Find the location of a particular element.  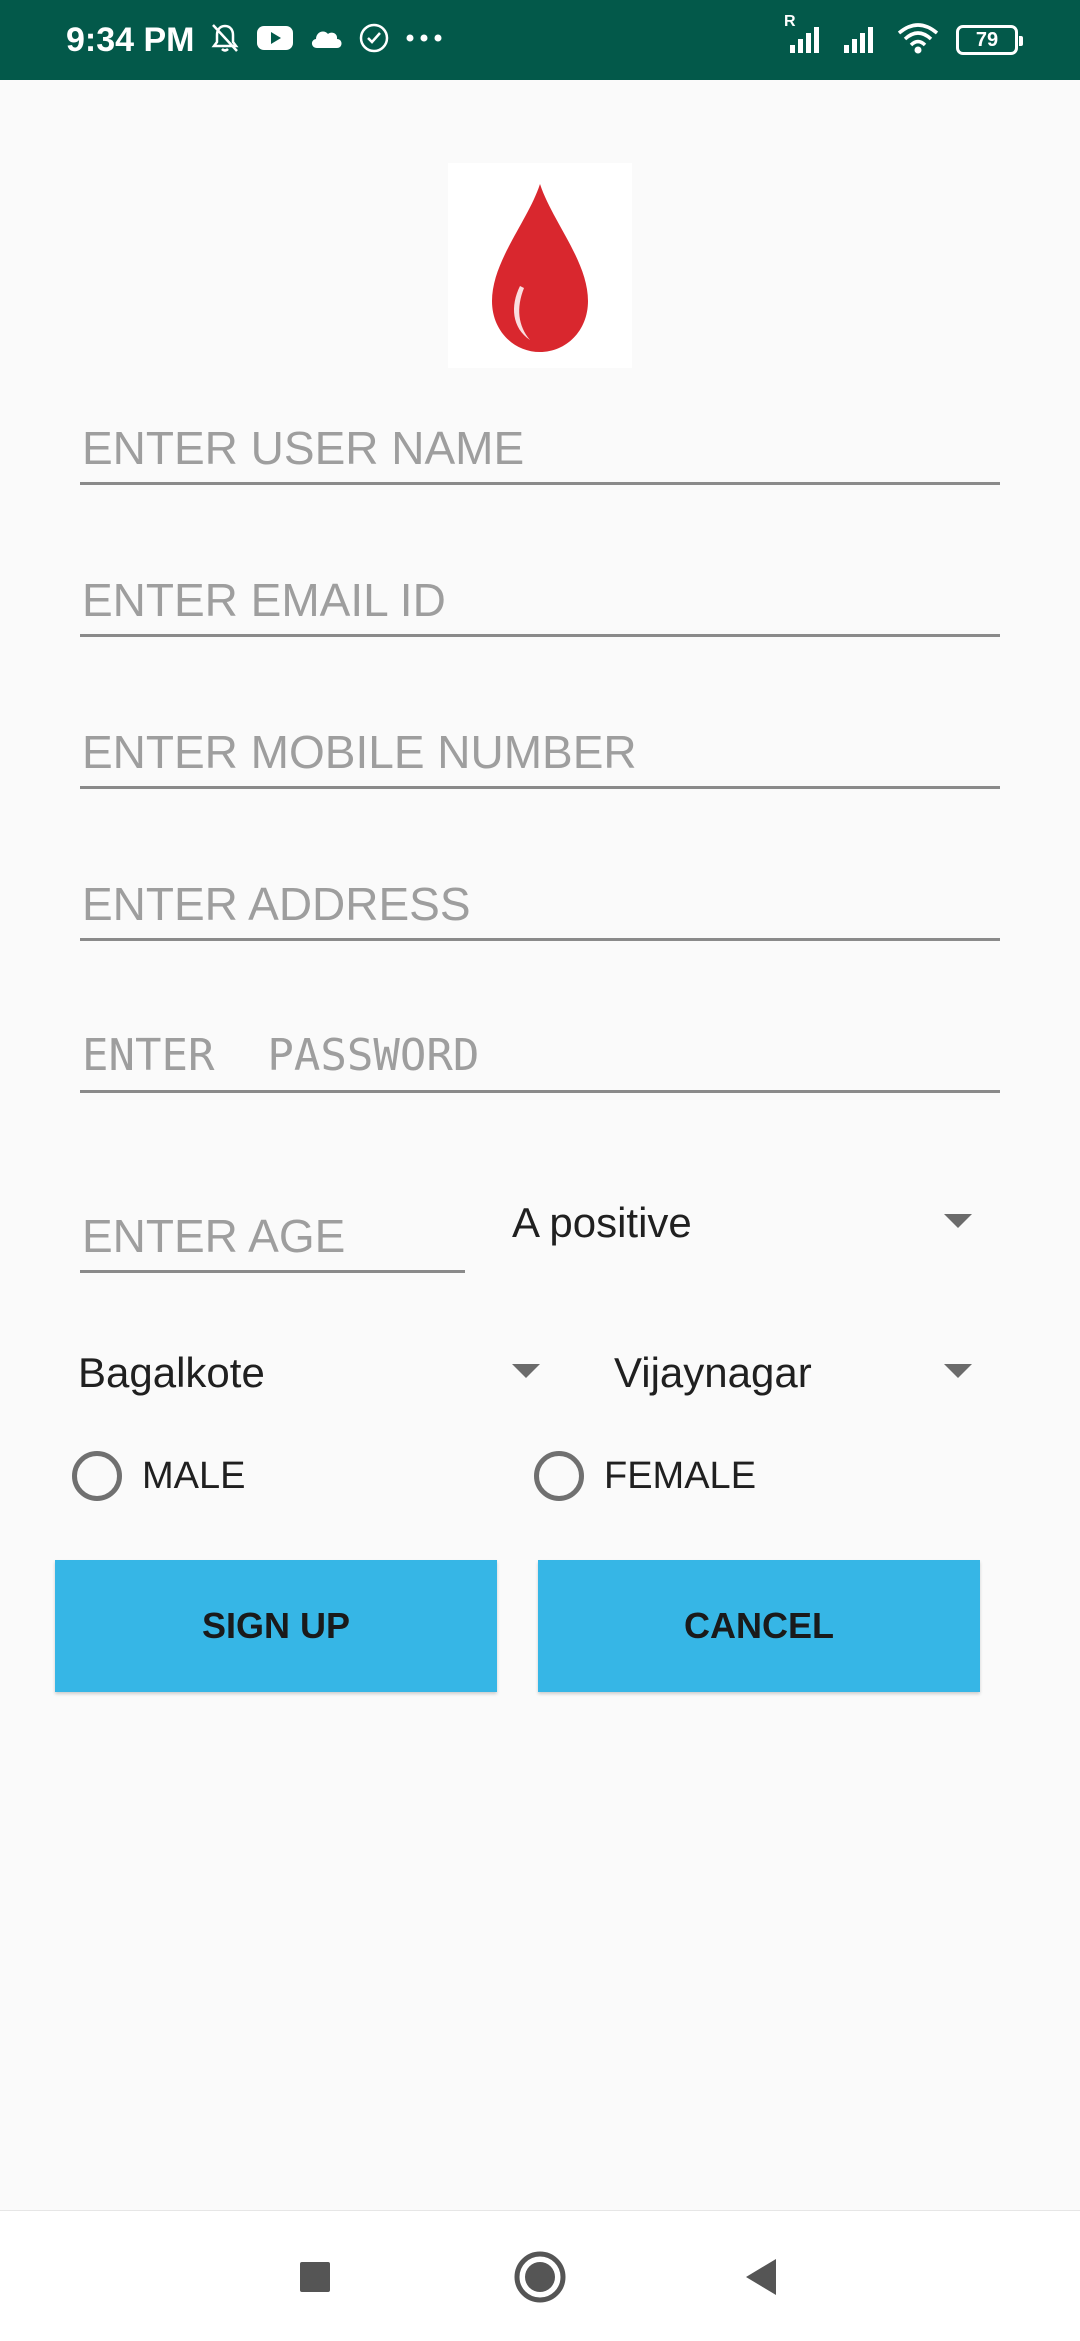

username-placeholder: ENTER USER NAME is located at coordinates (303, 448).